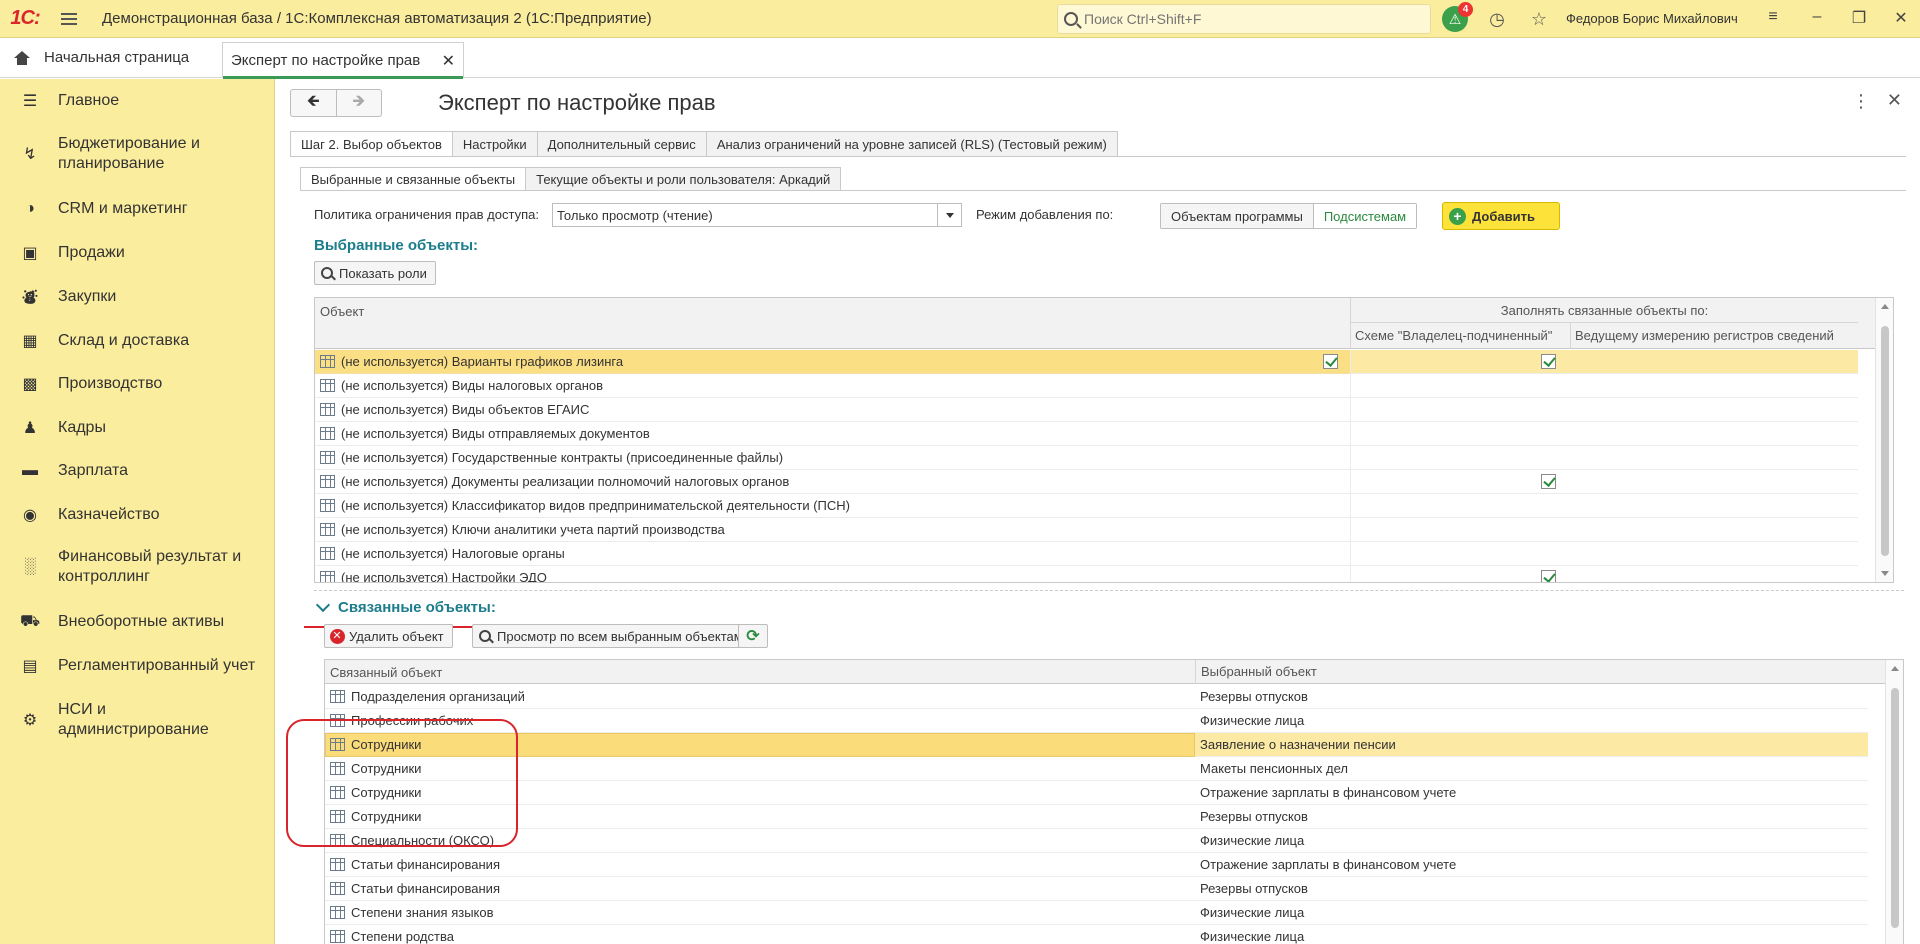  Describe the element at coordinates (30, 720) in the screenshot. I see `gear-icon: ⚙` at that location.